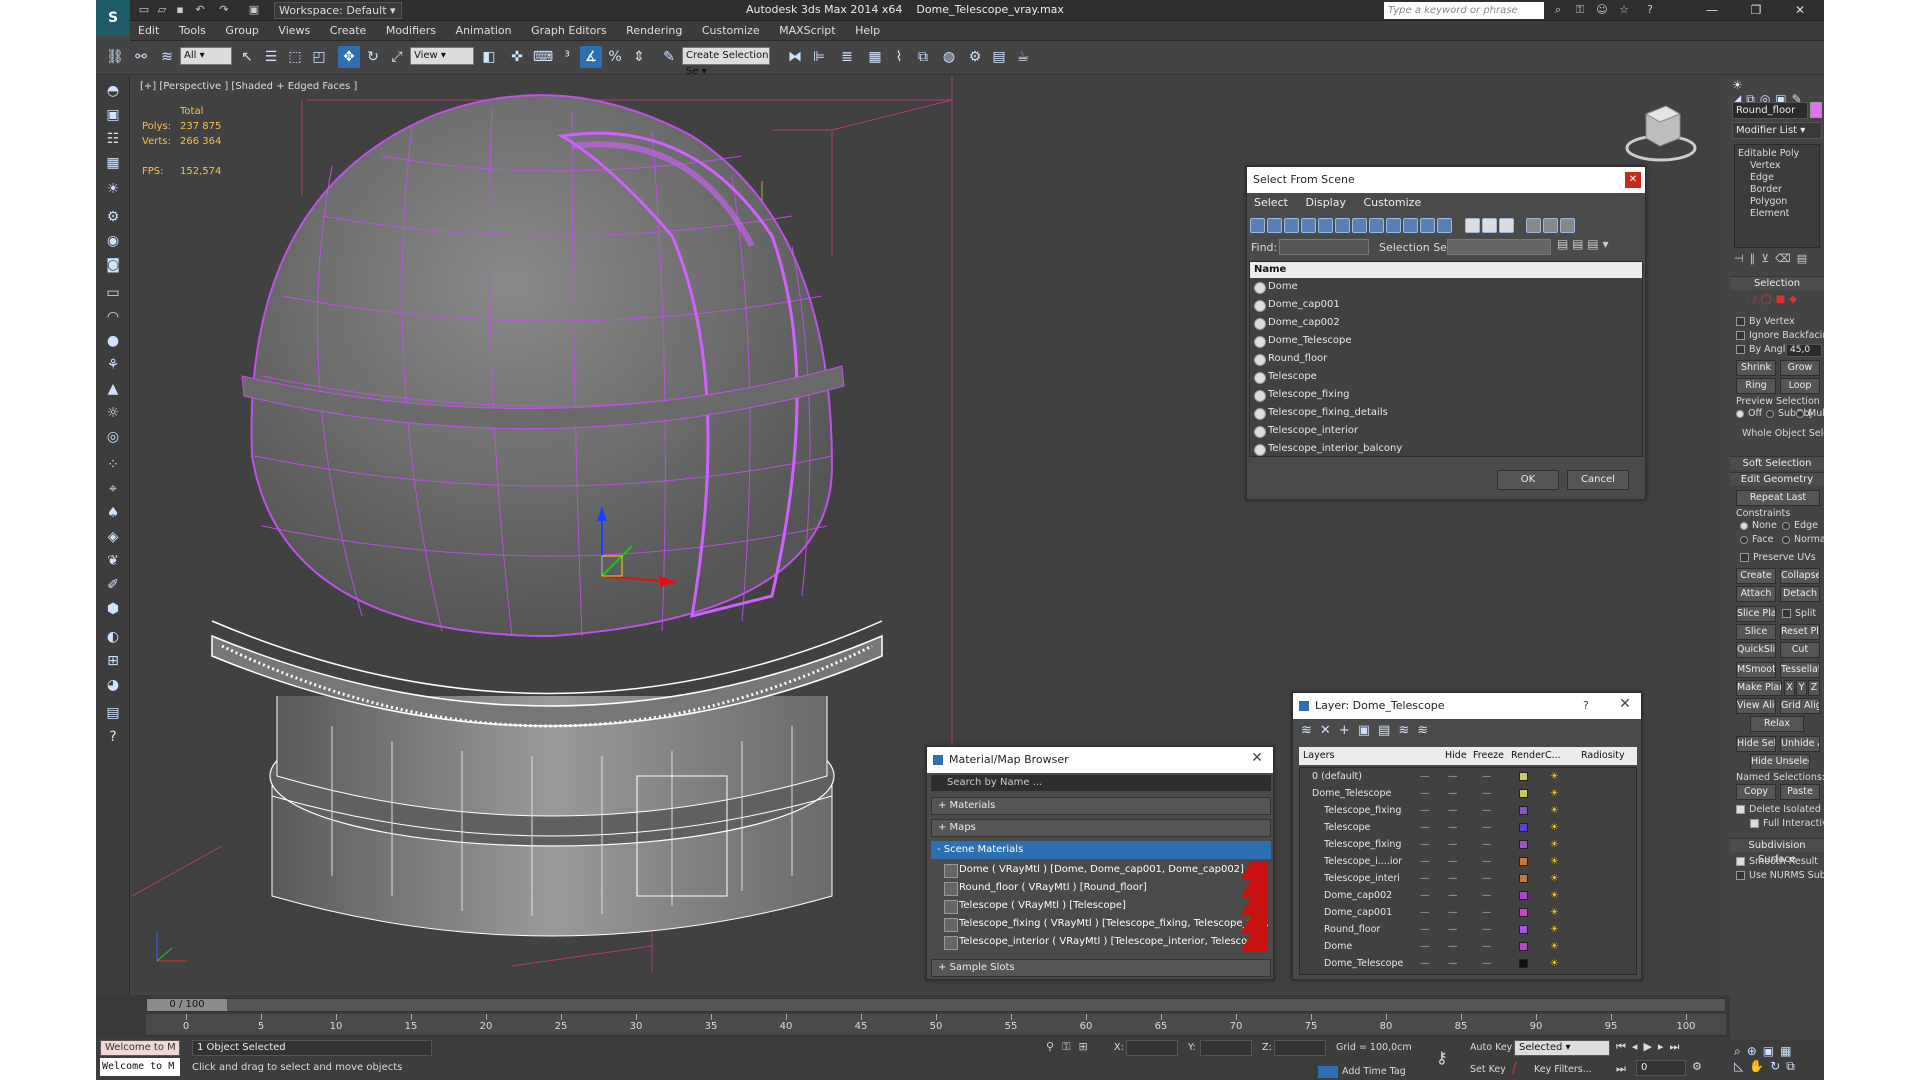  Describe the element at coordinates (1603, 756) in the screenshot. I see `col-radiosity: Radiosity` at that location.